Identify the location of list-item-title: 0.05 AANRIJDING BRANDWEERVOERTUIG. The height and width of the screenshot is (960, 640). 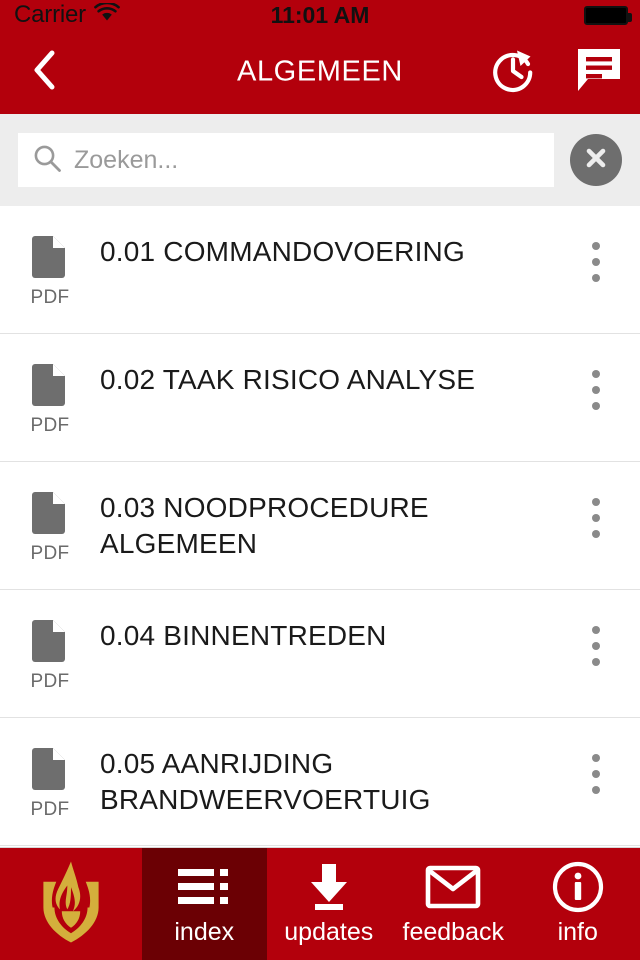
(265, 781).